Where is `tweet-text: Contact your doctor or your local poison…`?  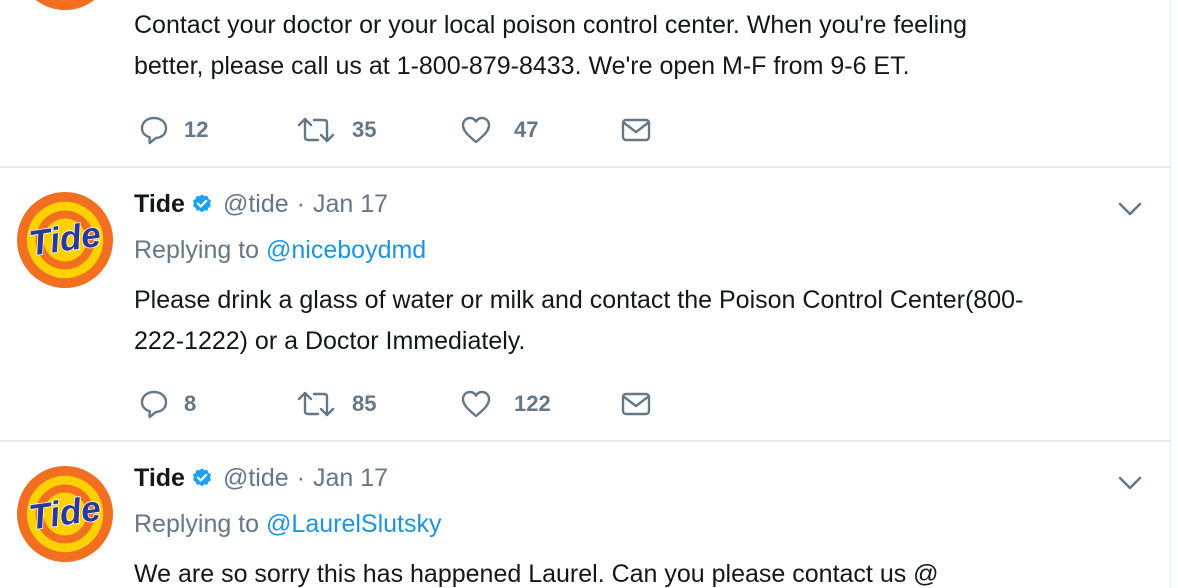 tweet-text: Contact your doctor or your local poison… is located at coordinates (550, 45).